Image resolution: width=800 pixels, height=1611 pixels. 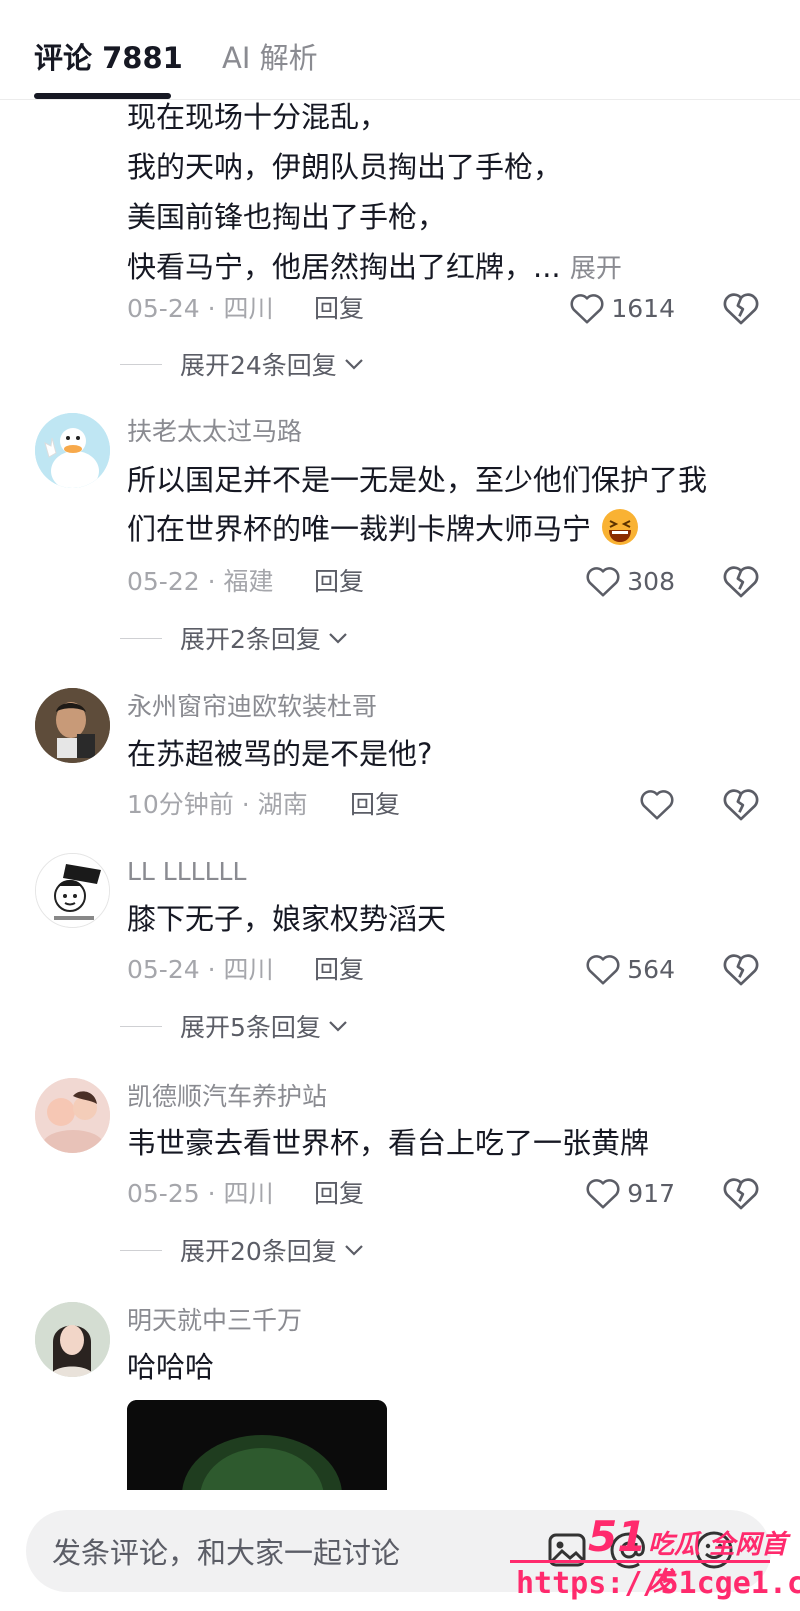 I want to click on active-tab-indicator, so click(x=102, y=96).